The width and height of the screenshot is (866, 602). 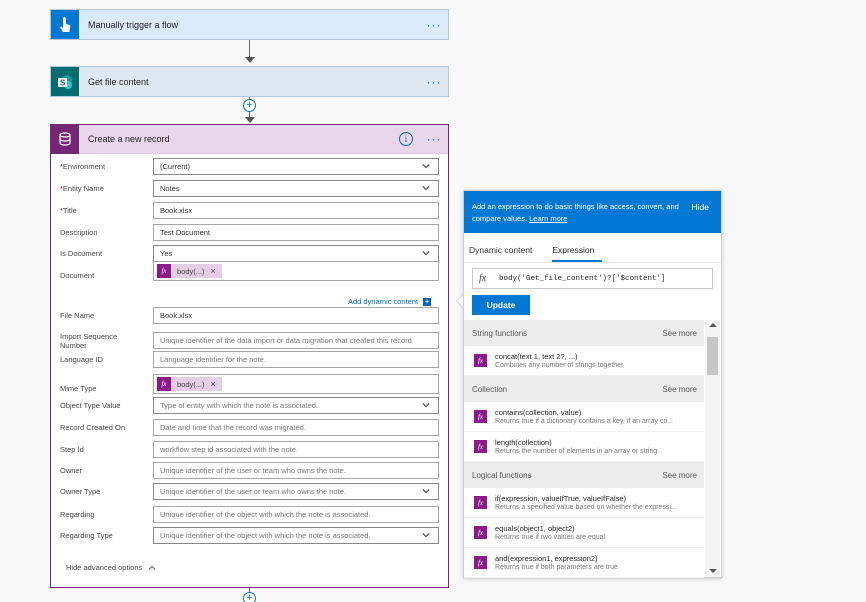 What do you see at coordinates (584, 389) in the screenshot?
I see `function-group-header: Collection See more` at bounding box center [584, 389].